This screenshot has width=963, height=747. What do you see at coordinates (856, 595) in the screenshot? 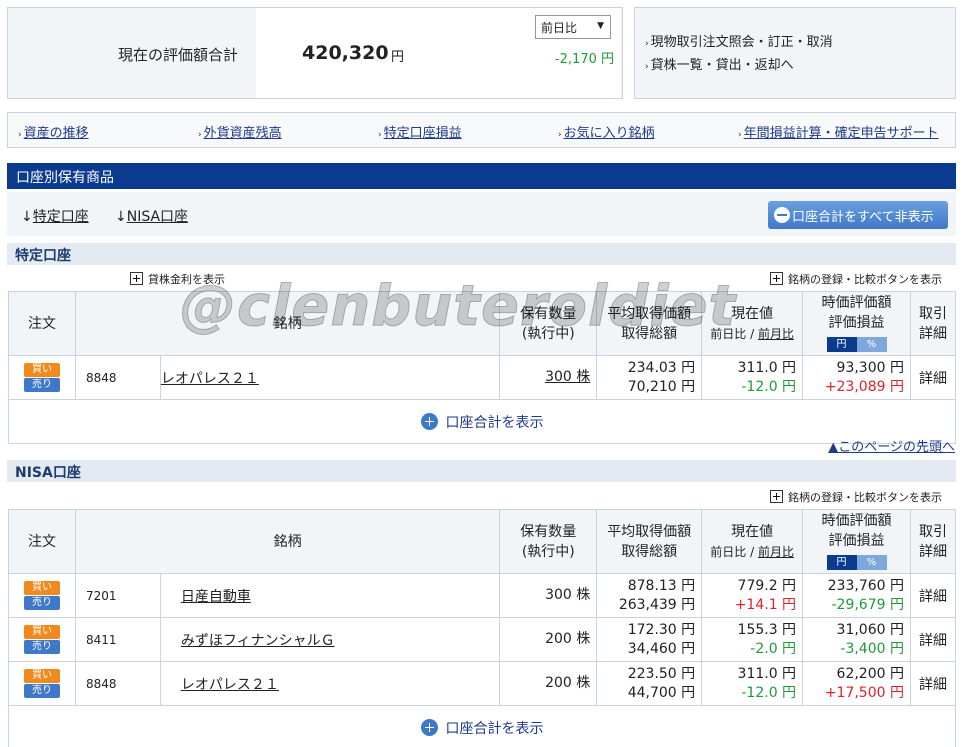
I see `valuation-cell: 233,760 円 -29,679 円` at bounding box center [856, 595].